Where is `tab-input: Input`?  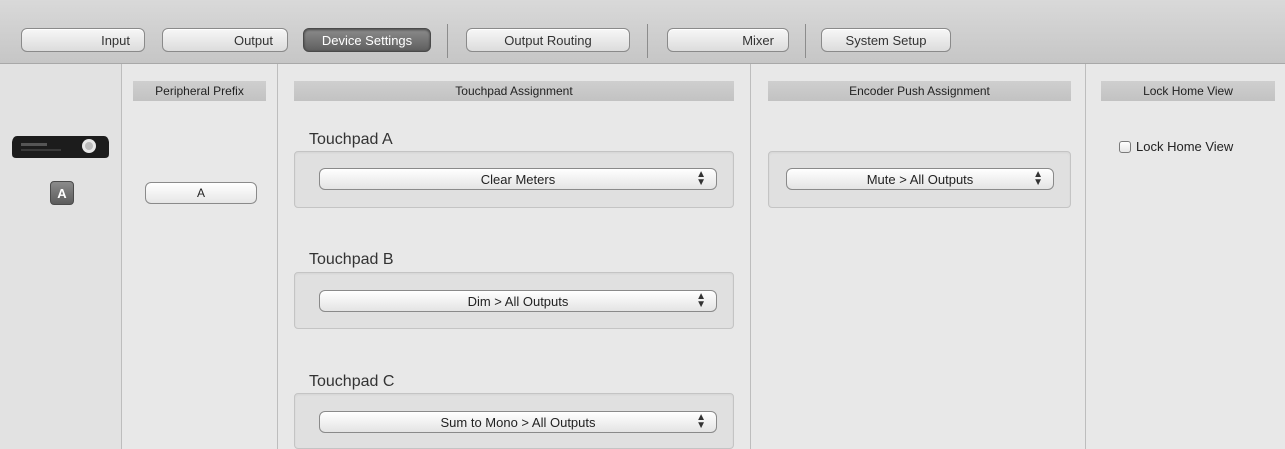
tab-input: Input is located at coordinates (83, 40).